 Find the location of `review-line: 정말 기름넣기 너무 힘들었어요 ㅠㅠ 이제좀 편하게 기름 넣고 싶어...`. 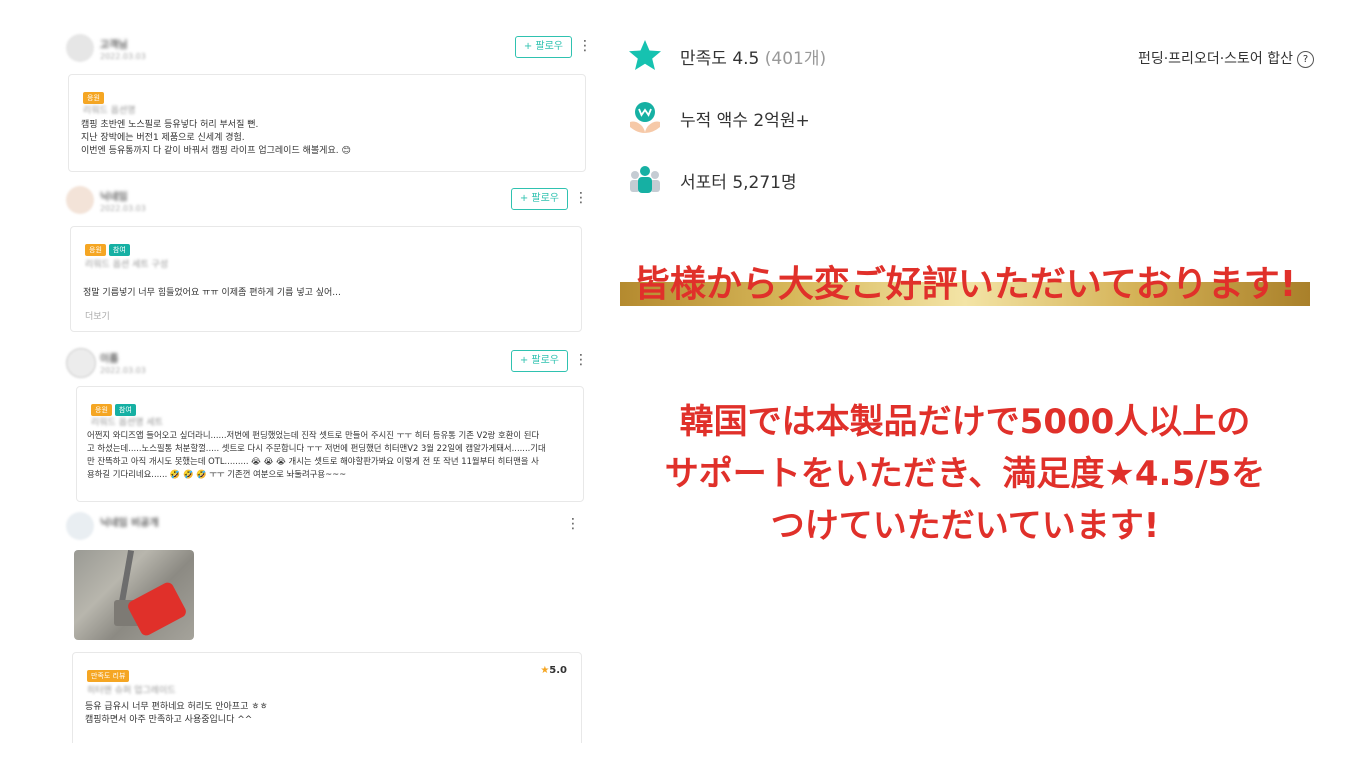

review-line: 정말 기름넣기 너무 힘들었어요 ㅠㅠ 이제좀 편하게 기름 넣고 싶어... is located at coordinates (212, 293).